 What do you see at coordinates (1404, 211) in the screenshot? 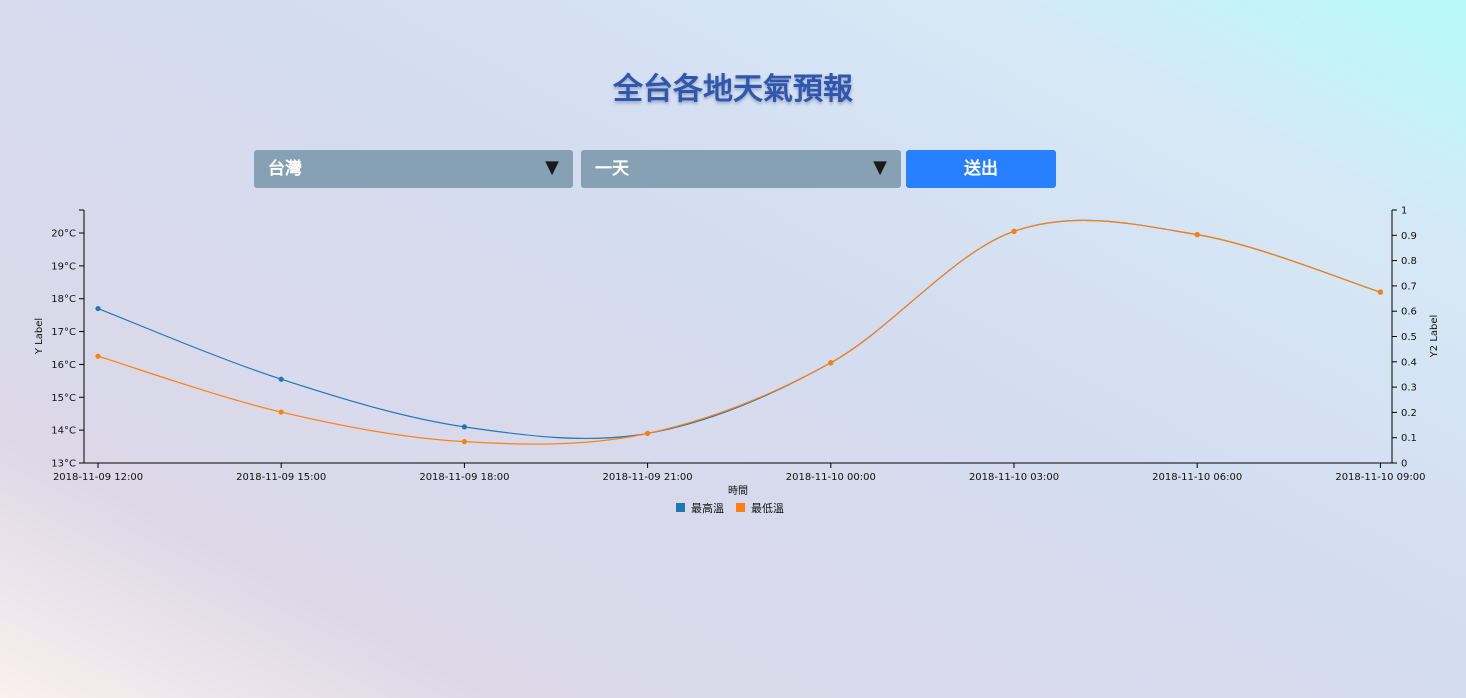
I see `y2-tick-label: 1` at bounding box center [1404, 211].